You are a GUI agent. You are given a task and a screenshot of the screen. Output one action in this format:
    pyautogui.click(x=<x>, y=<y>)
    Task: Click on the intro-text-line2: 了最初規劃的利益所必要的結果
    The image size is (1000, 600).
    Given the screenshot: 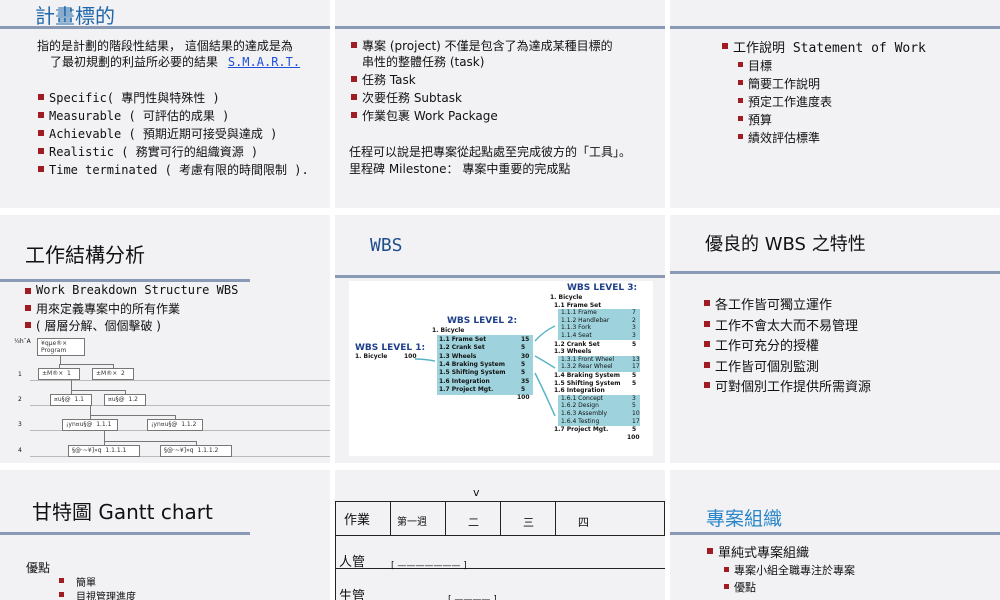 What is the action you would take?
    pyautogui.click(x=134, y=62)
    